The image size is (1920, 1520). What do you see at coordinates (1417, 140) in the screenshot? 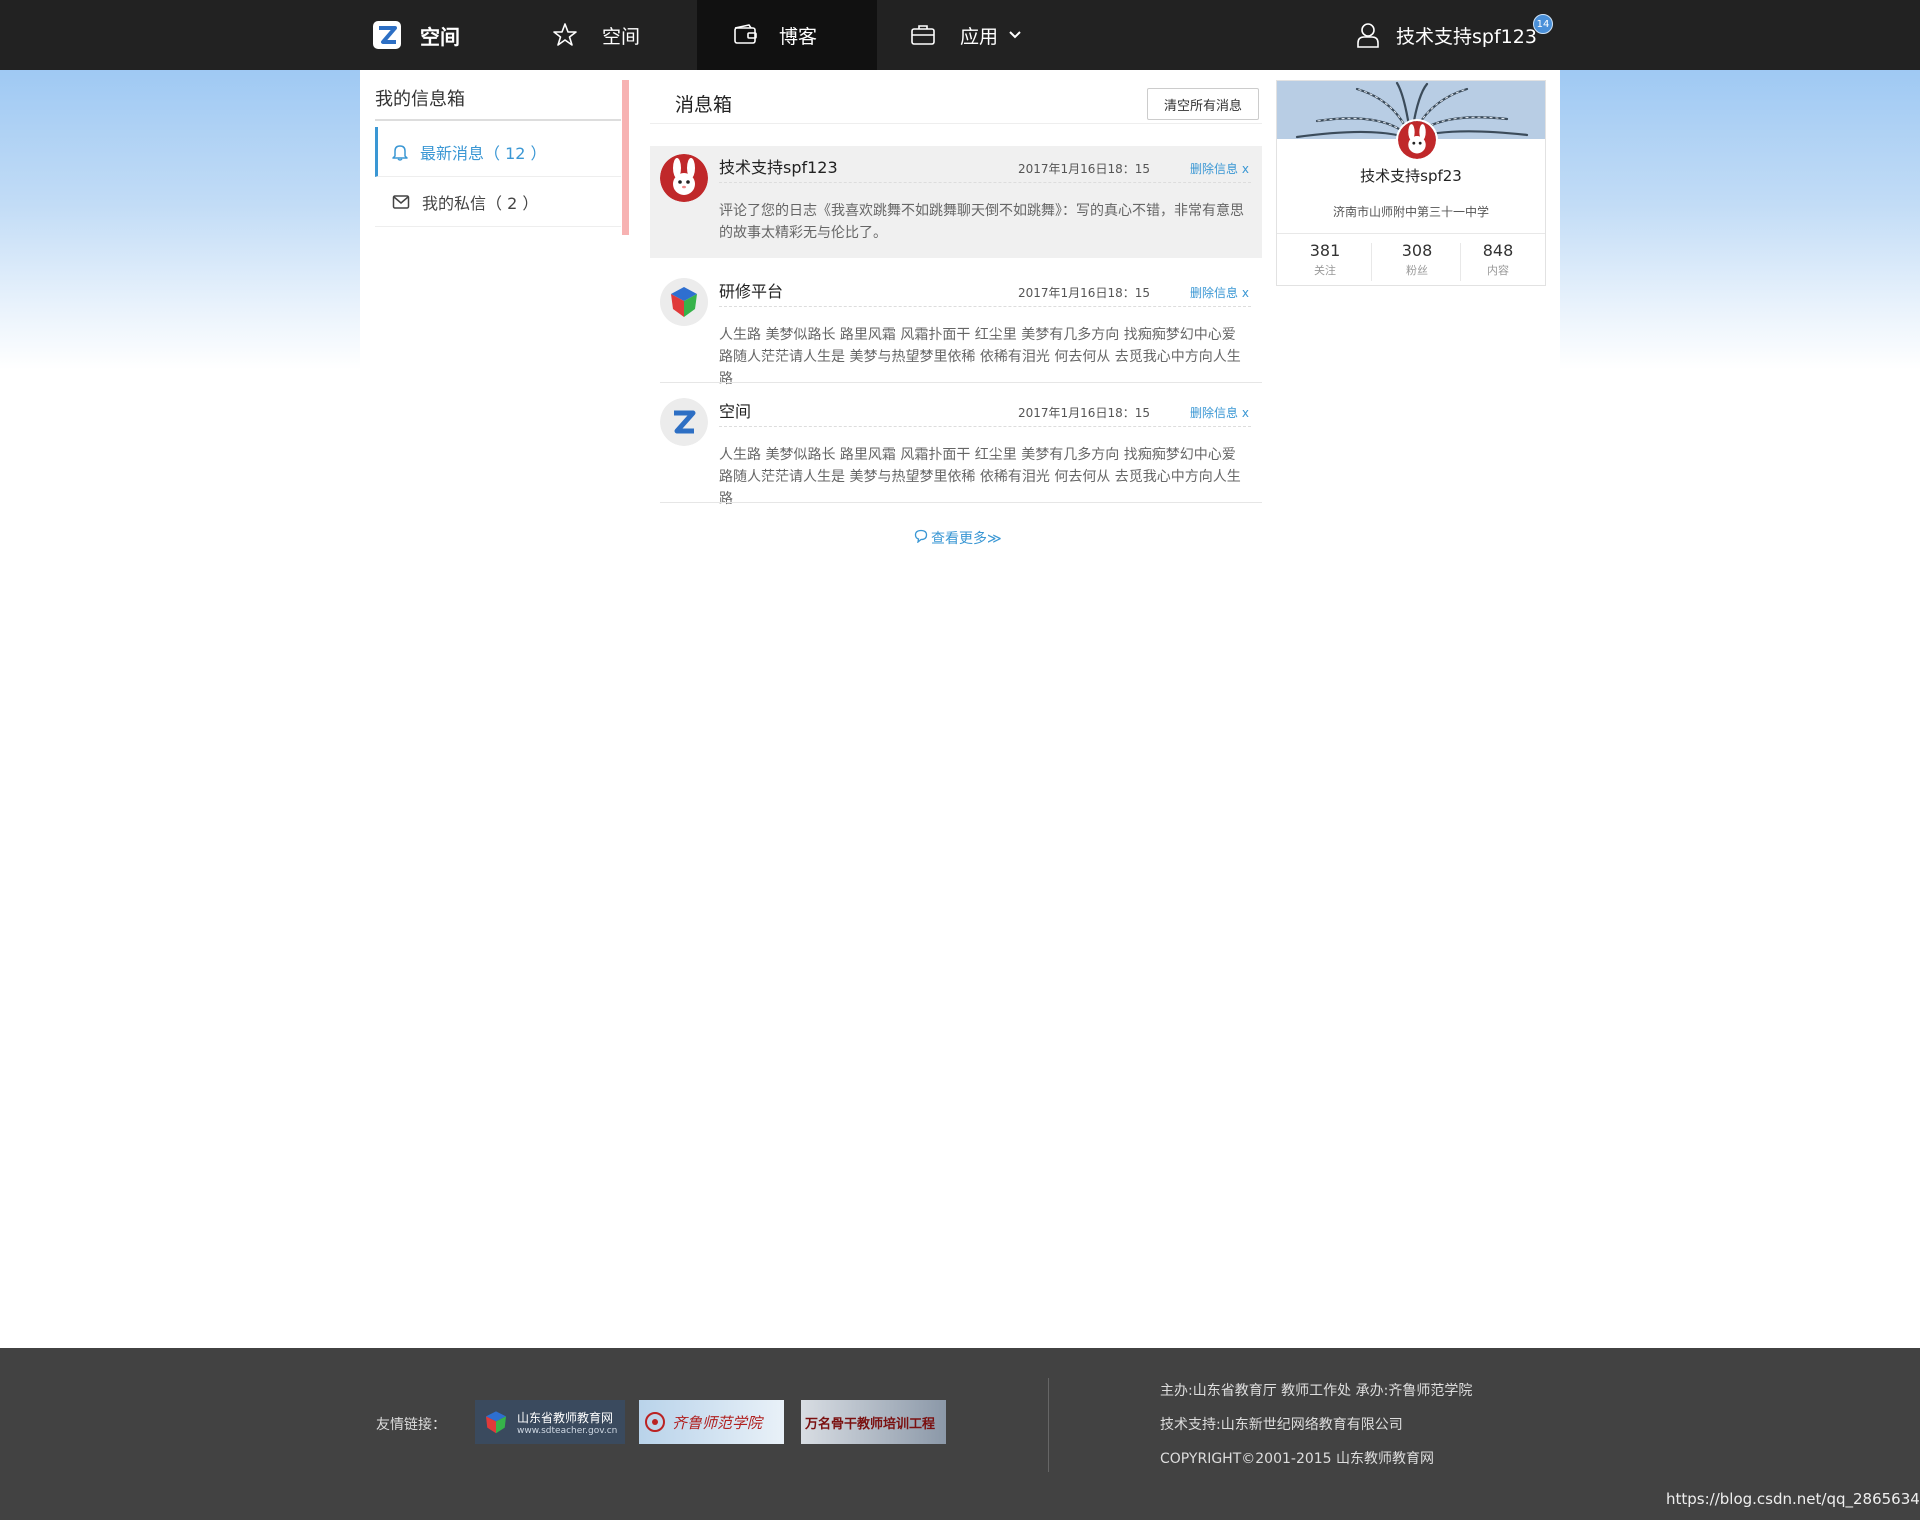
I see `profile-avatar` at bounding box center [1417, 140].